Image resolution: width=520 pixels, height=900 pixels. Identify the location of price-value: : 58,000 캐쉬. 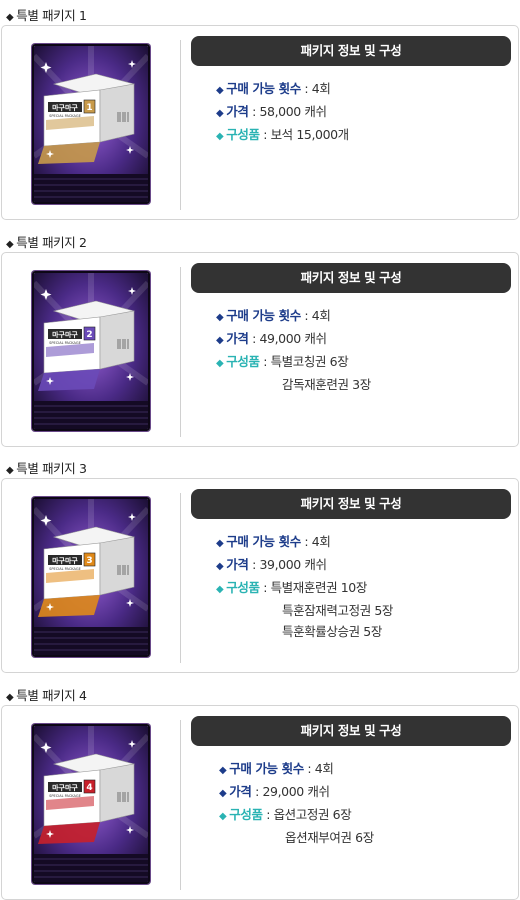
(289, 111).